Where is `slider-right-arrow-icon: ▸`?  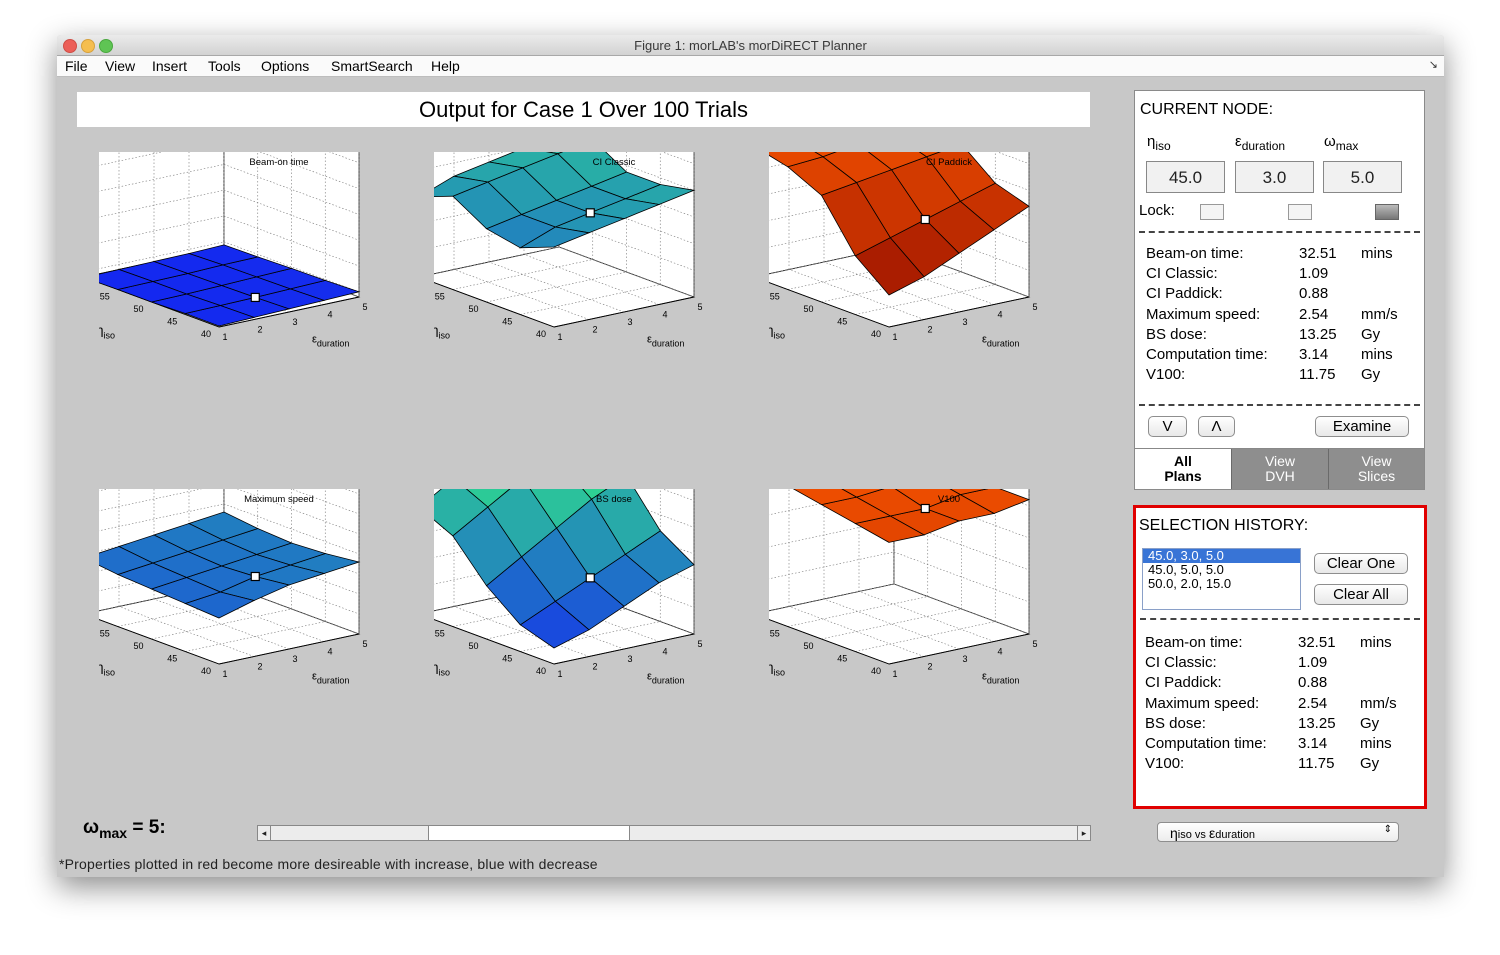 slider-right-arrow-icon: ▸ is located at coordinates (1083, 833).